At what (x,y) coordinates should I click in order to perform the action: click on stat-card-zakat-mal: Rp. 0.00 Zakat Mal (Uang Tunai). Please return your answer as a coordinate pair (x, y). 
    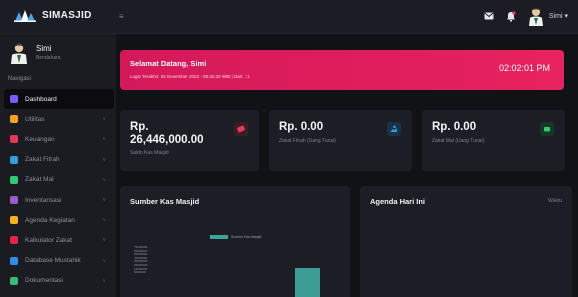
    Looking at the image, I should click on (493, 140).